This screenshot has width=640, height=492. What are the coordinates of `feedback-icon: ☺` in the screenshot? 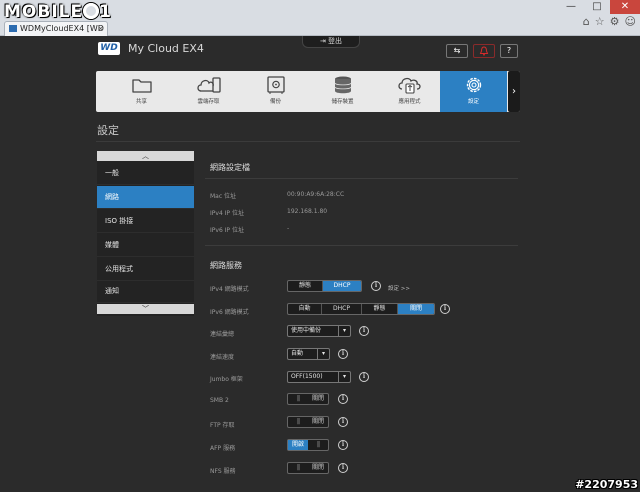 It's located at (630, 21).